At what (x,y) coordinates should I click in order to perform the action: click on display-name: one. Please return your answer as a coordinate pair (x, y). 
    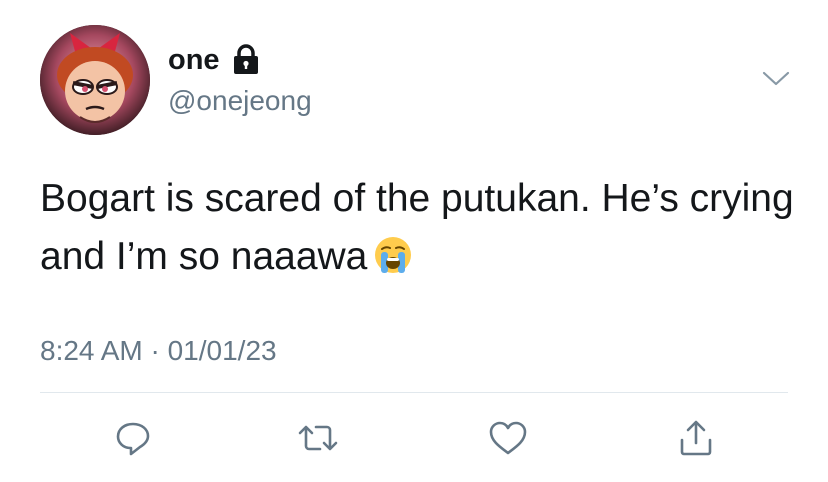
    Looking at the image, I should click on (194, 60).